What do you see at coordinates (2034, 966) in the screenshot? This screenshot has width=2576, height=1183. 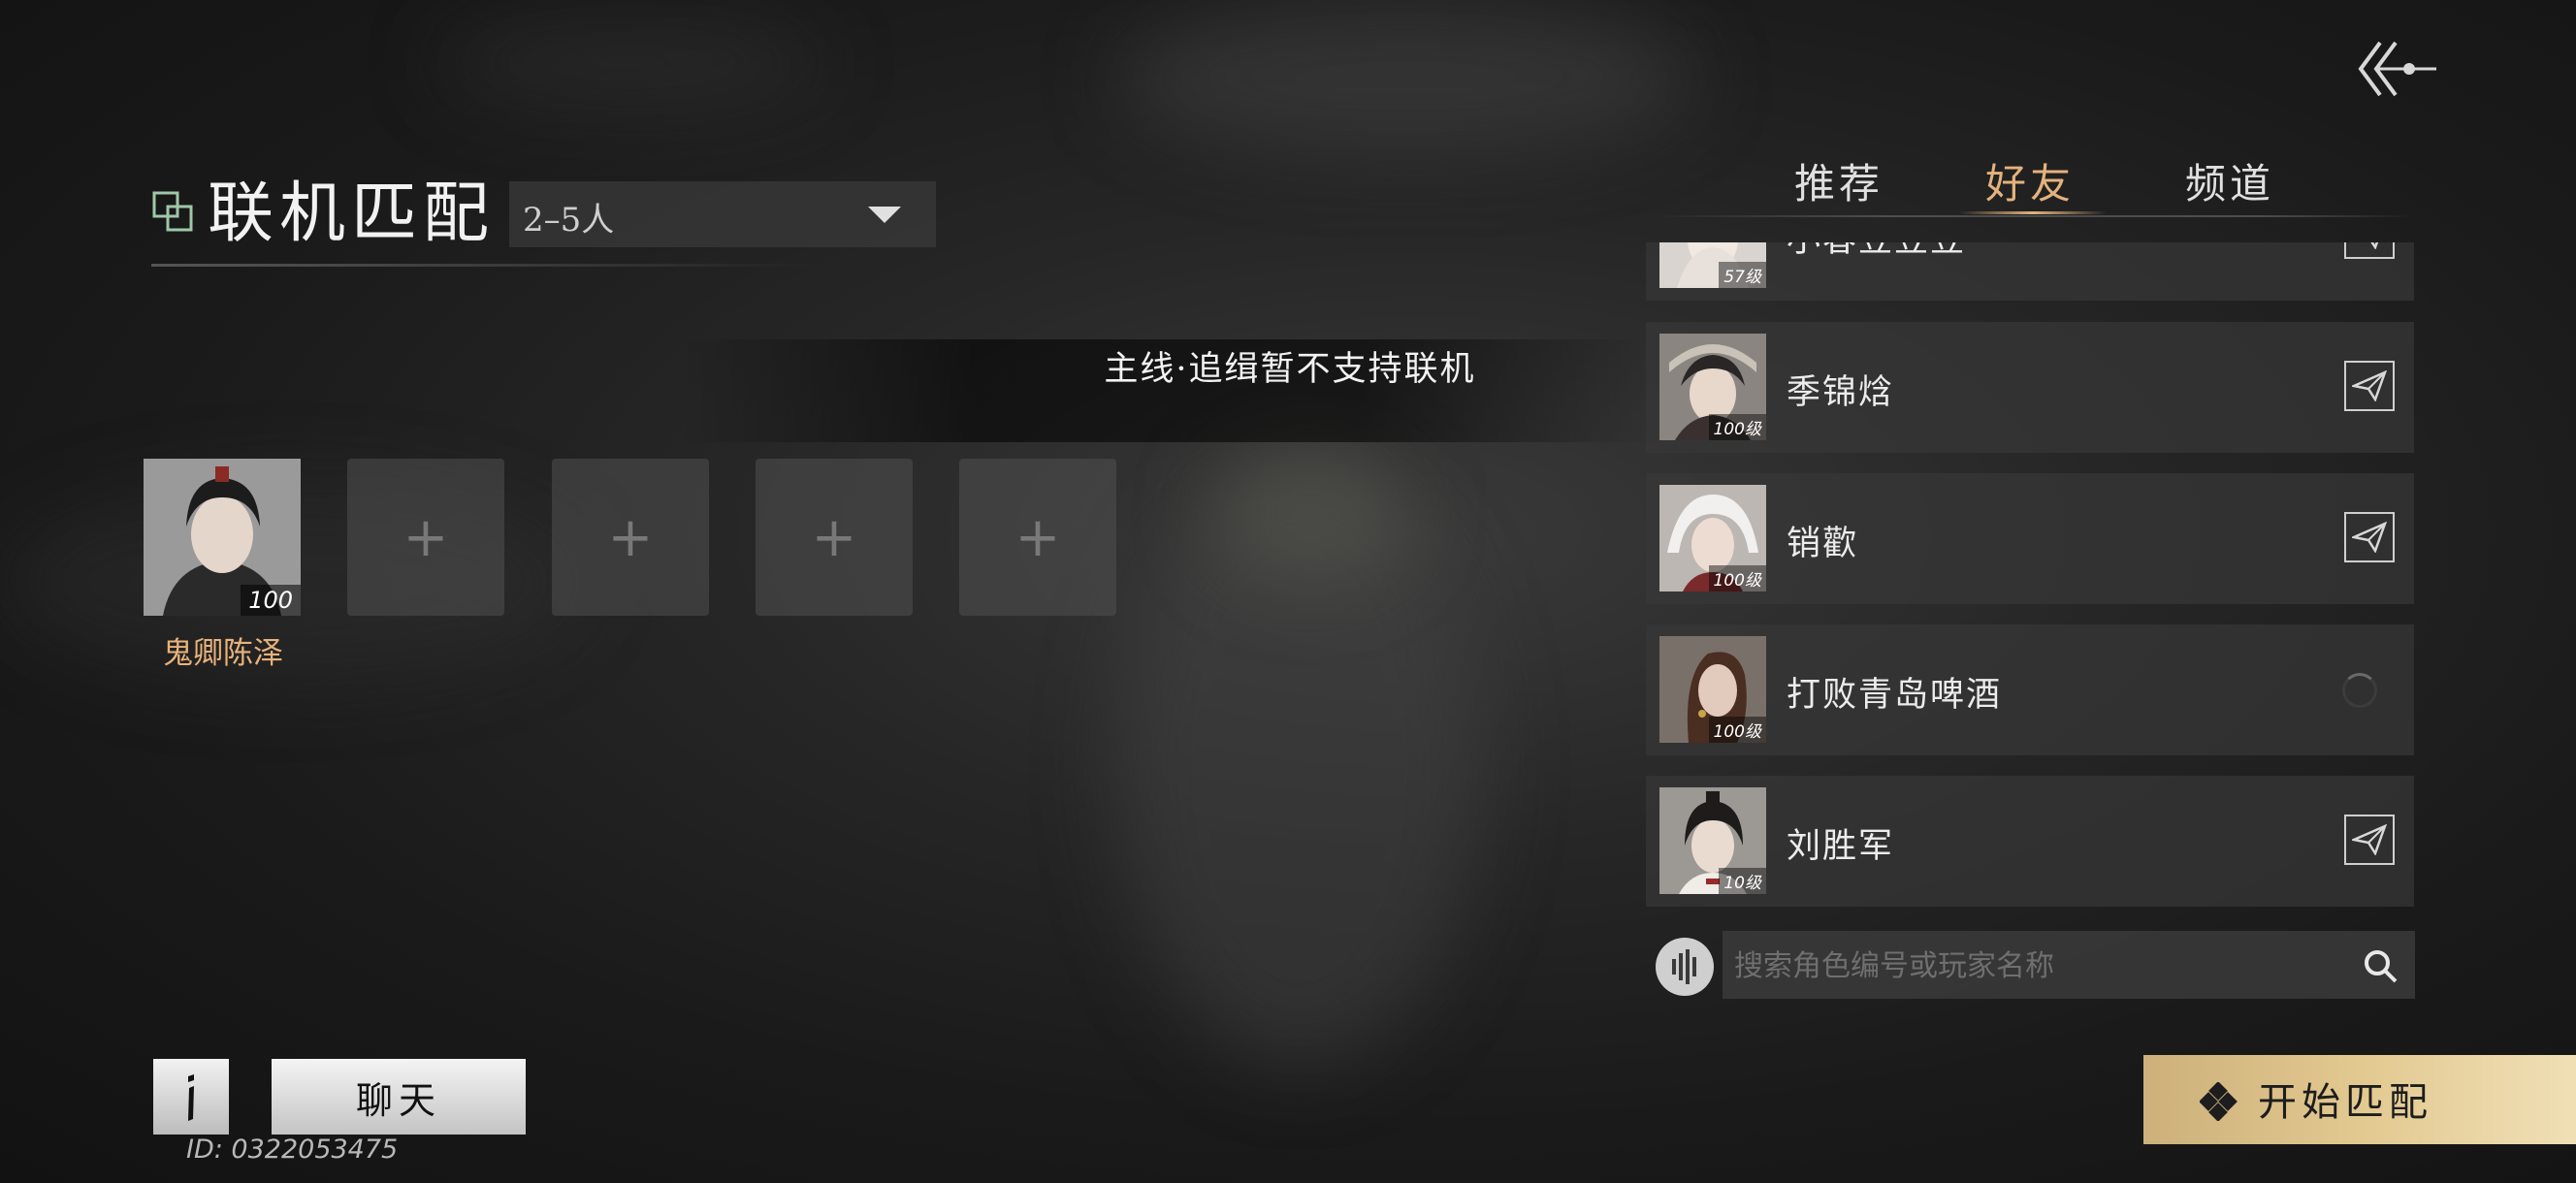 I see `search-input` at bounding box center [2034, 966].